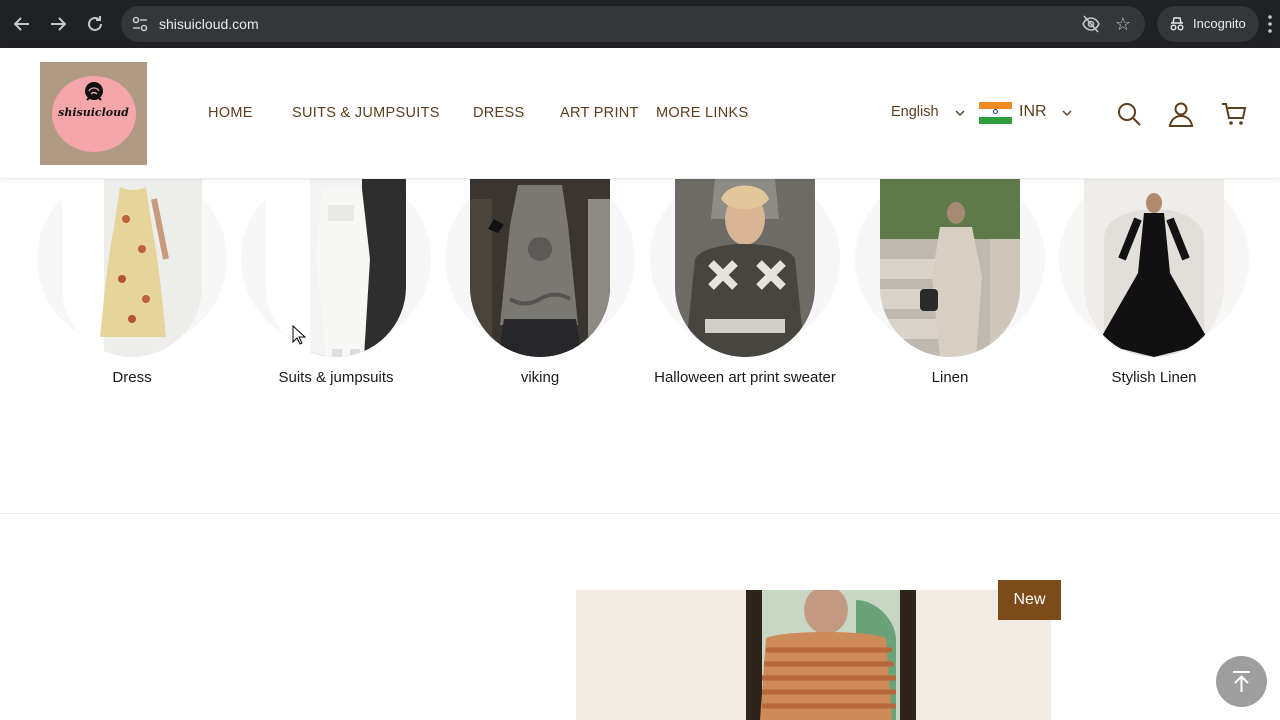 This screenshot has height=720, width=1280. What do you see at coordinates (230, 113) in the screenshot?
I see `nav-home: HOME` at bounding box center [230, 113].